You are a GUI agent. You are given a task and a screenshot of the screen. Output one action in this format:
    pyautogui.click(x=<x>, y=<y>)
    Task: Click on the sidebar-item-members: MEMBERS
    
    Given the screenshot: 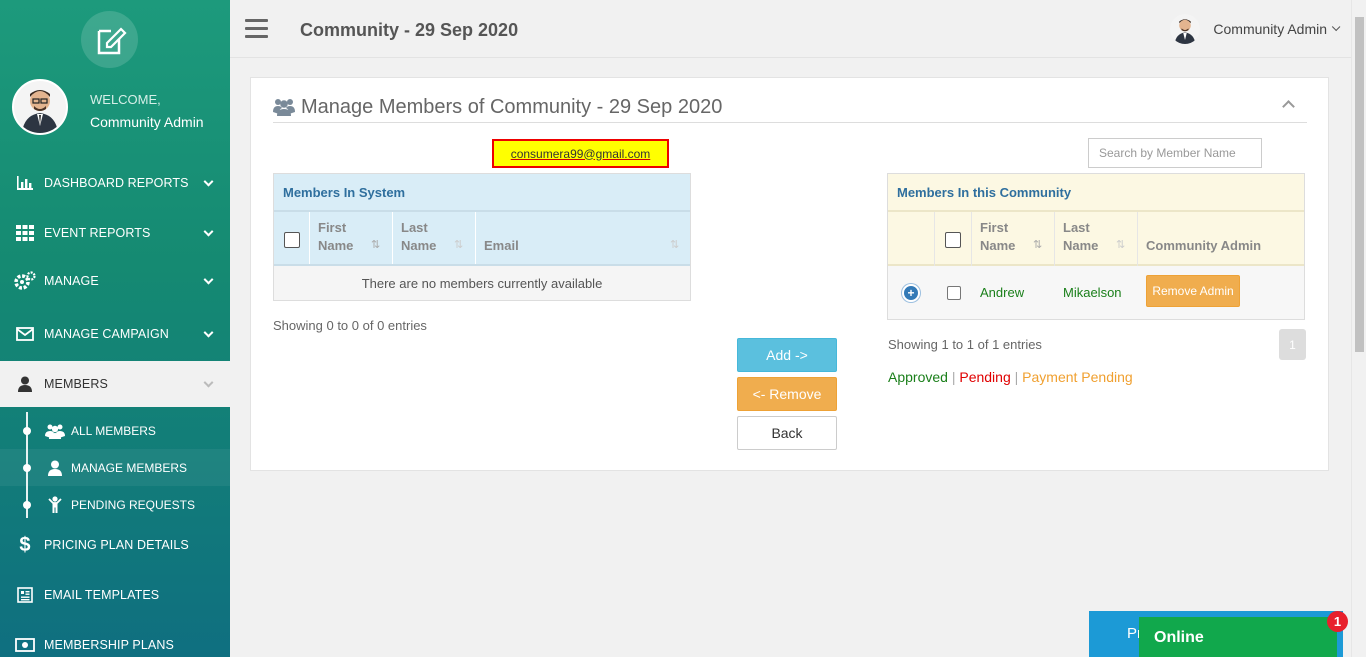 What is the action you would take?
    pyautogui.click(x=115, y=384)
    